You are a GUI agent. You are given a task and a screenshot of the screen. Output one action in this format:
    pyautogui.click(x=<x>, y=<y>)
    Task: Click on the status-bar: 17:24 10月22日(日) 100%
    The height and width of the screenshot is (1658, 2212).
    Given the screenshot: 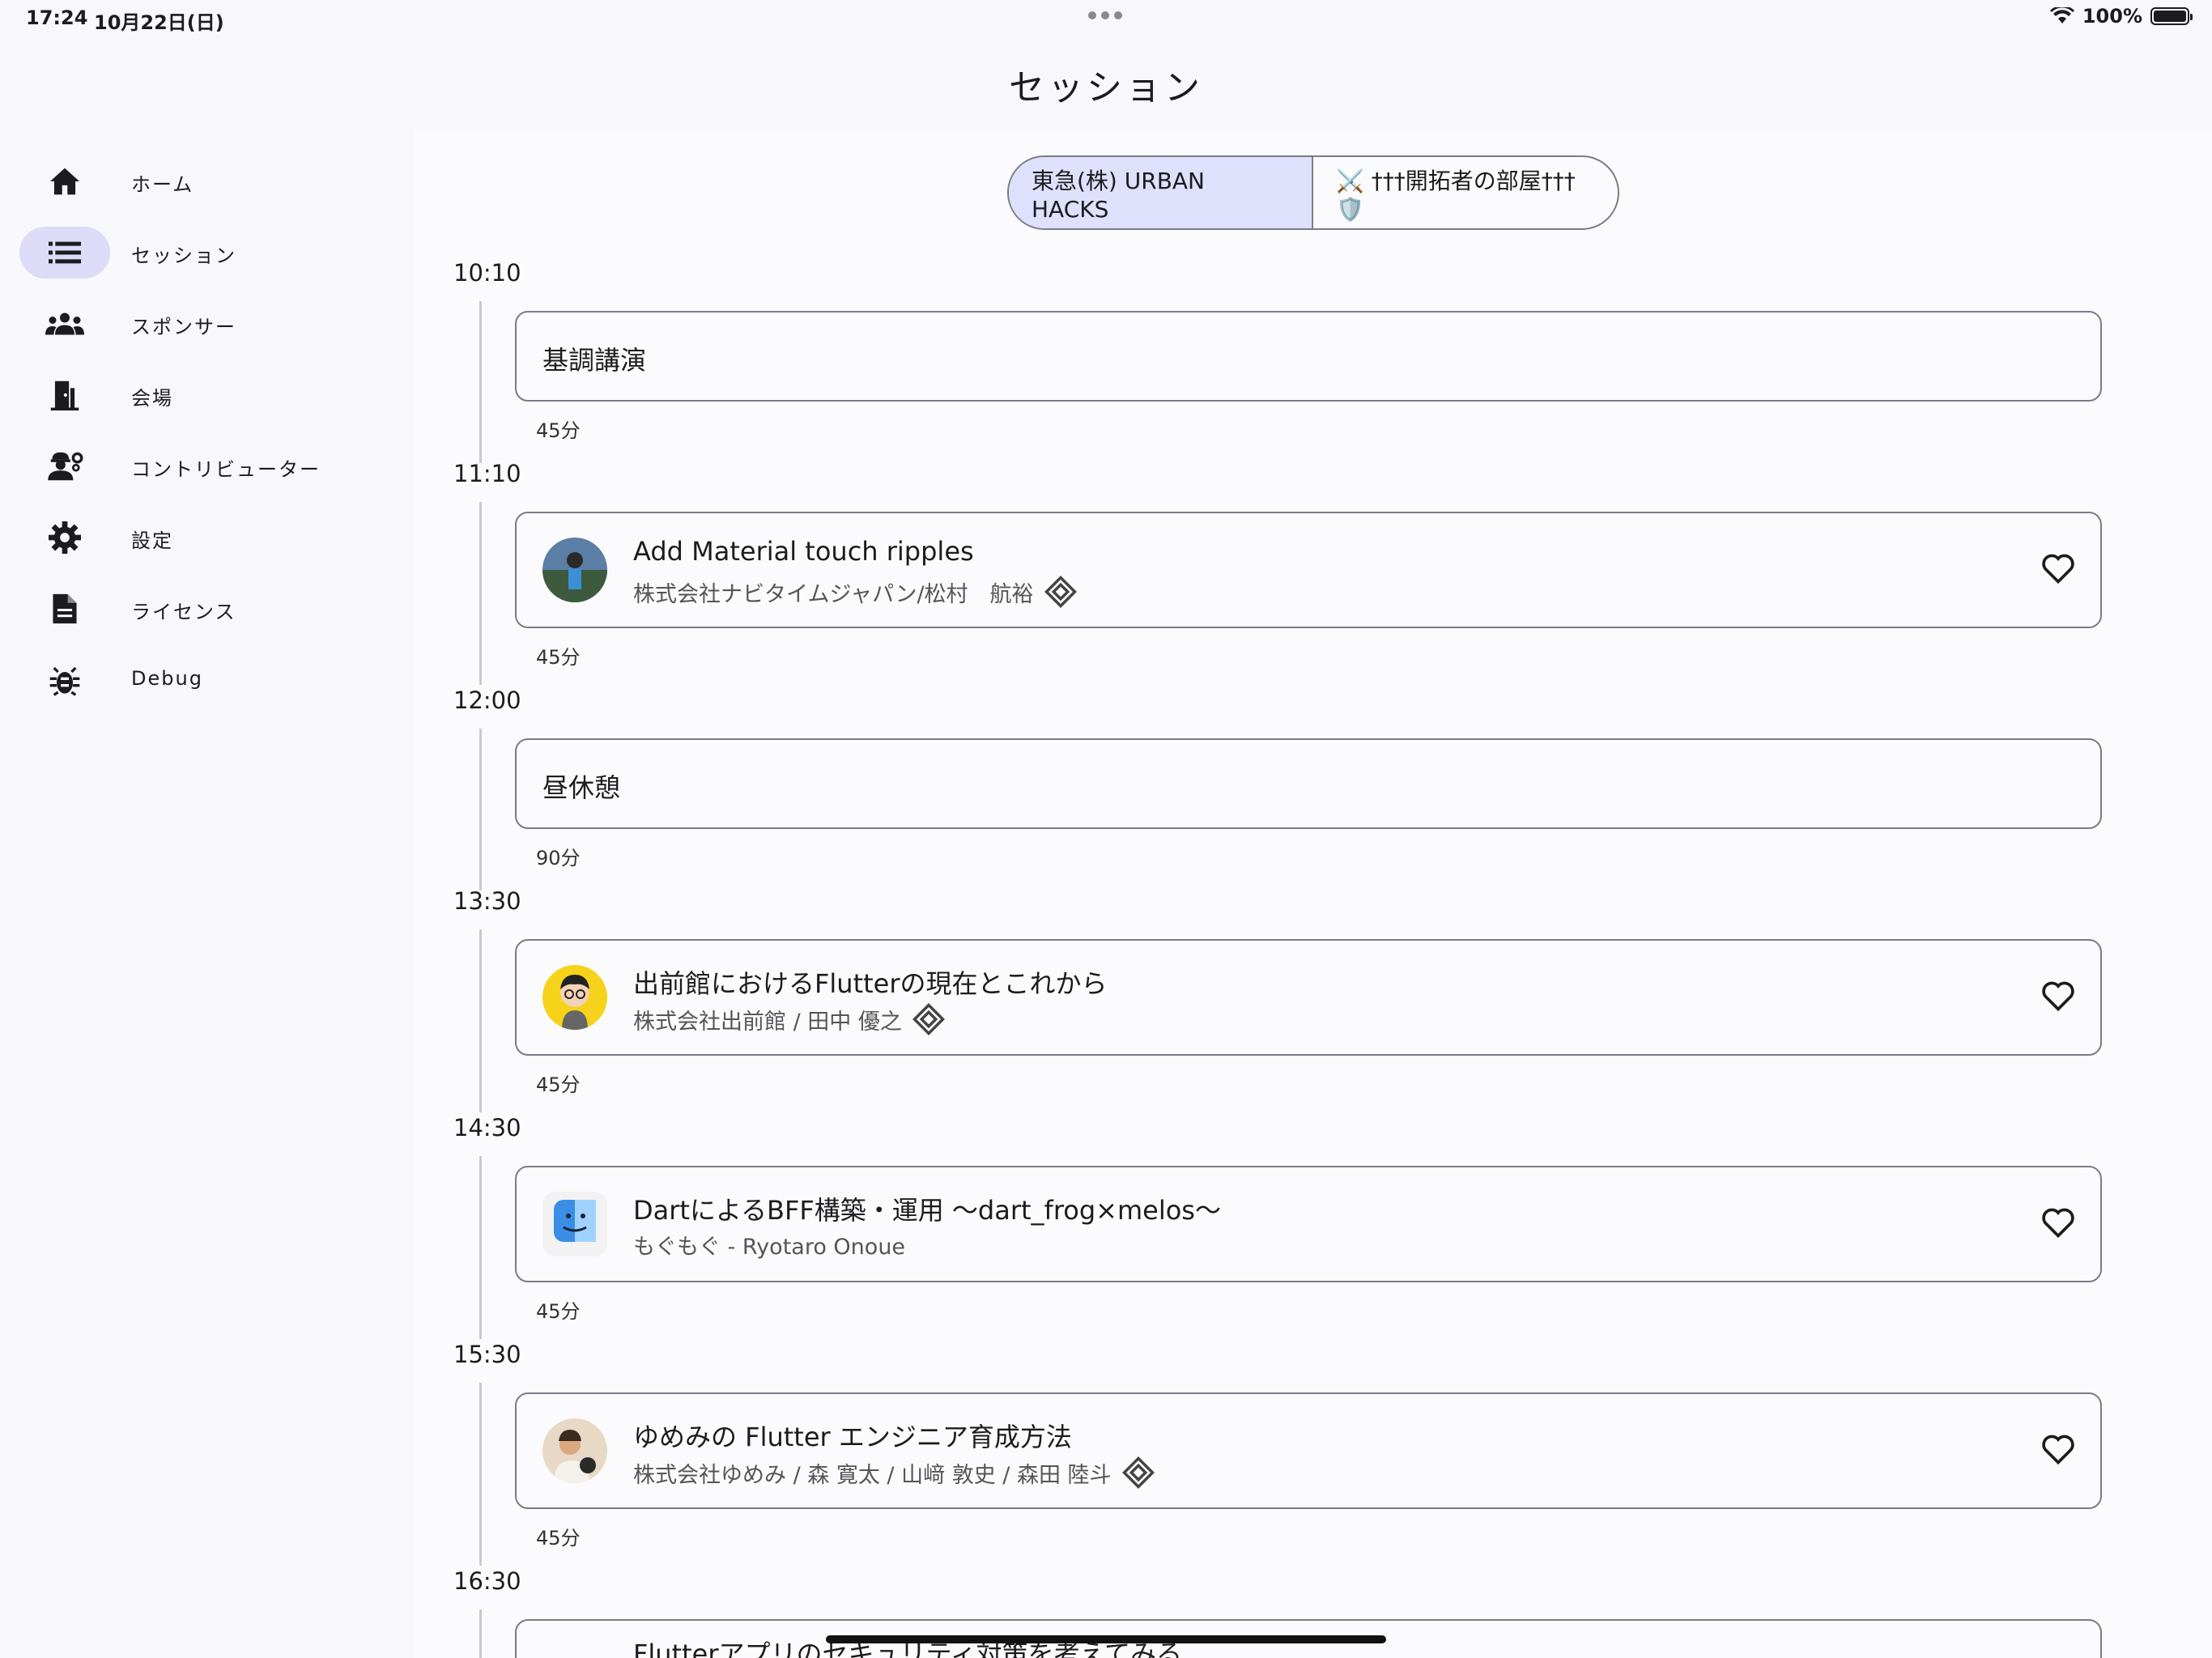 What is the action you would take?
    pyautogui.click(x=1106, y=19)
    